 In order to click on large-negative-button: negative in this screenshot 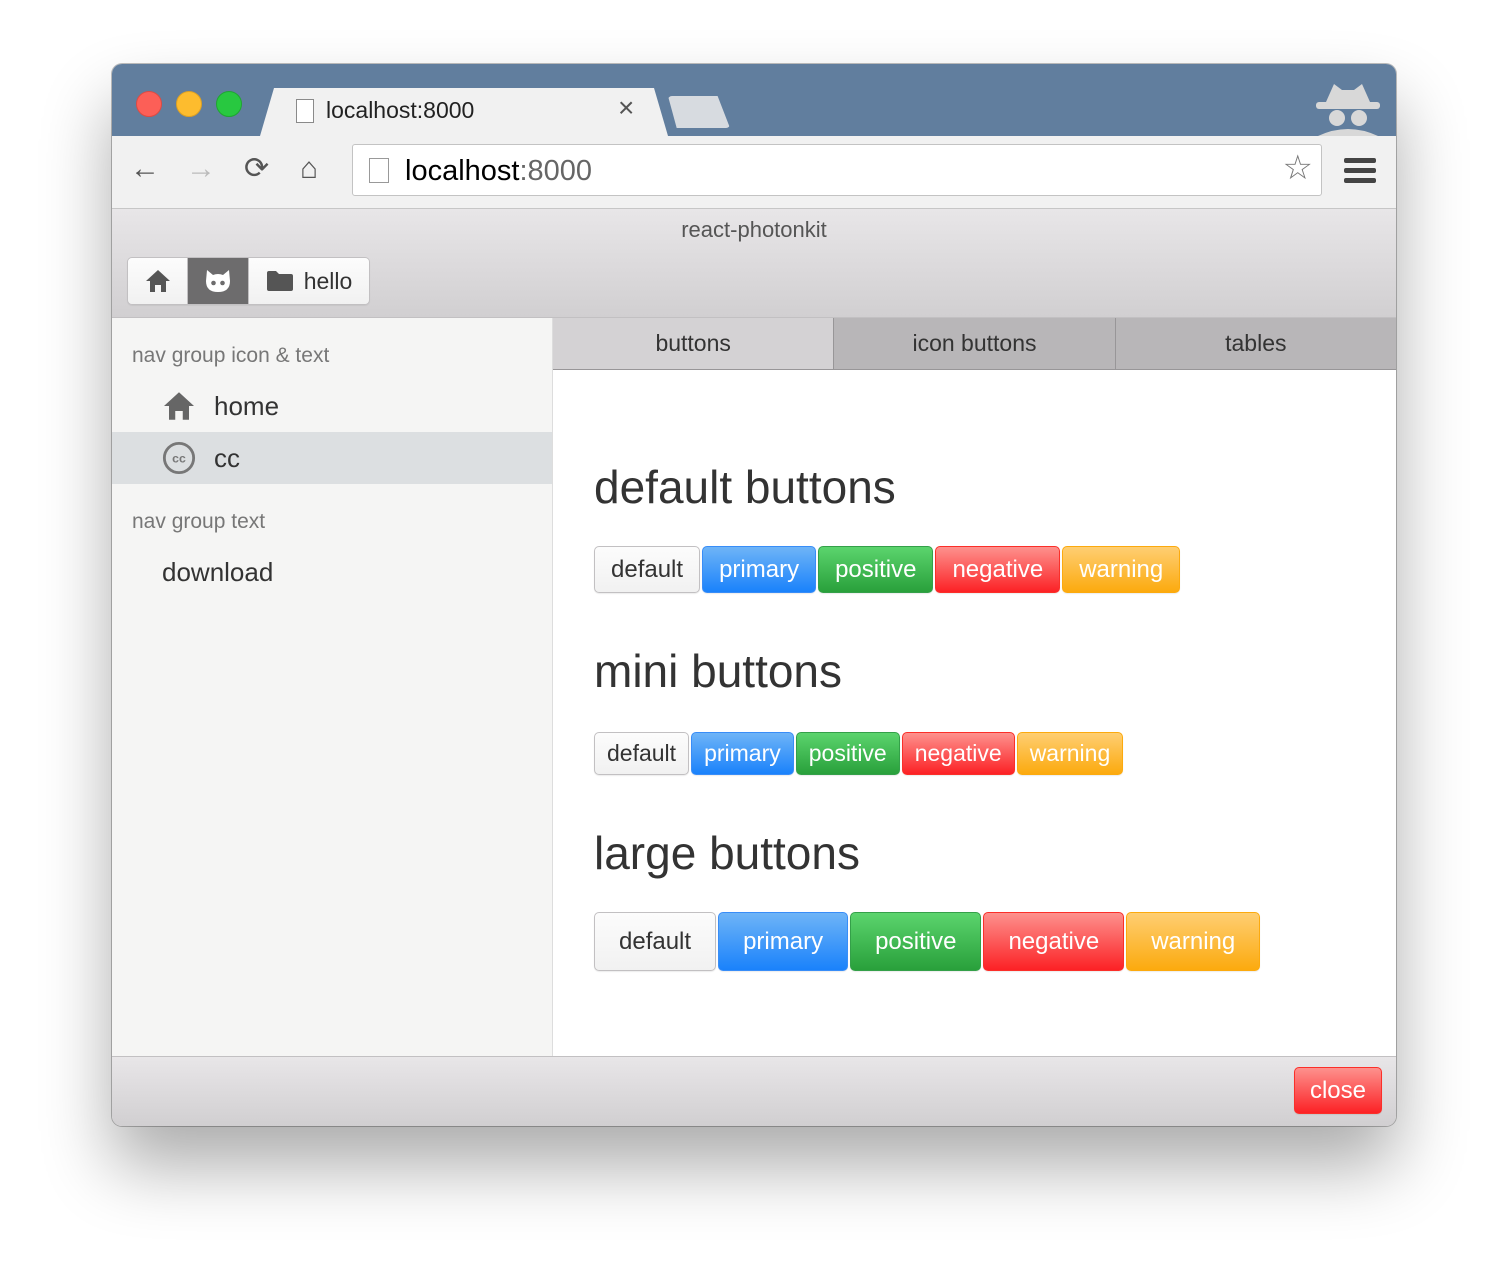, I will do `click(1054, 941)`.